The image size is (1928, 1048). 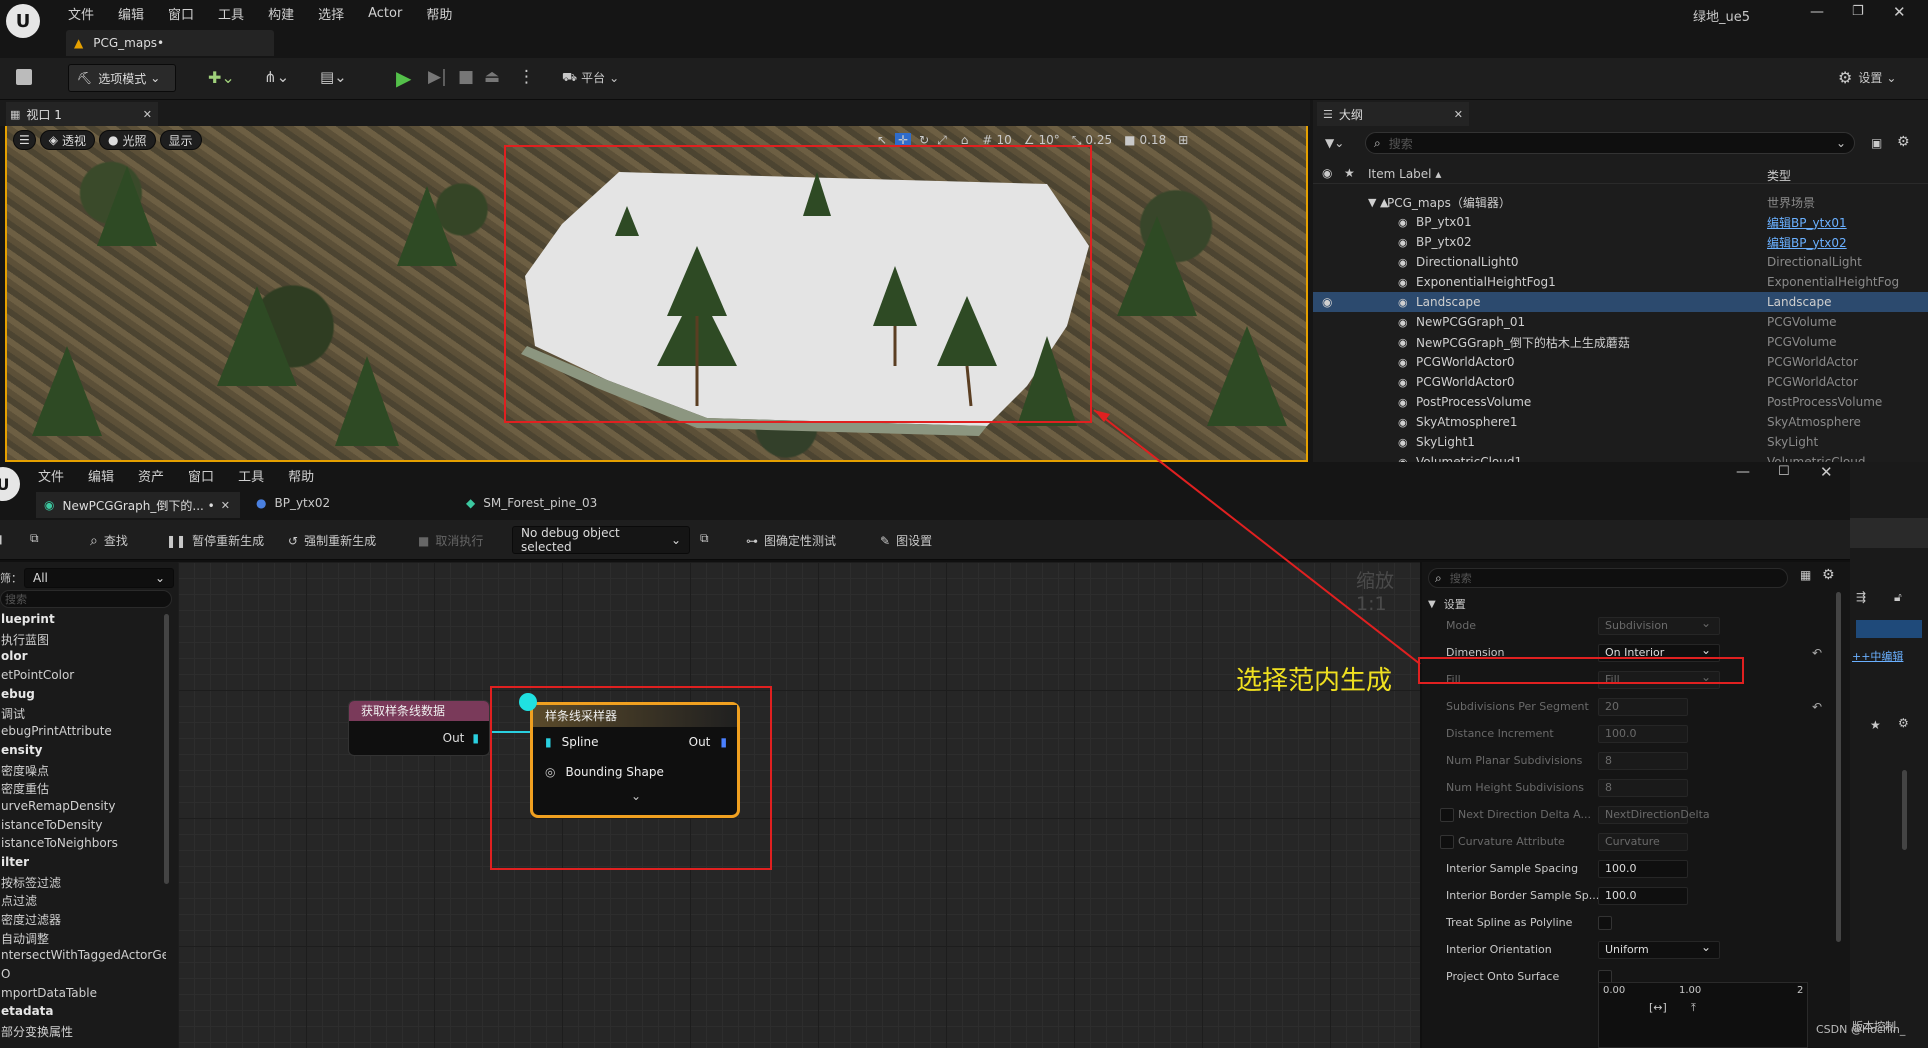 What do you see at coordinates (1877, 656) in the screenshot?
I see `right-edit-label: ++中编辑` at bounding box center [1877, 656].